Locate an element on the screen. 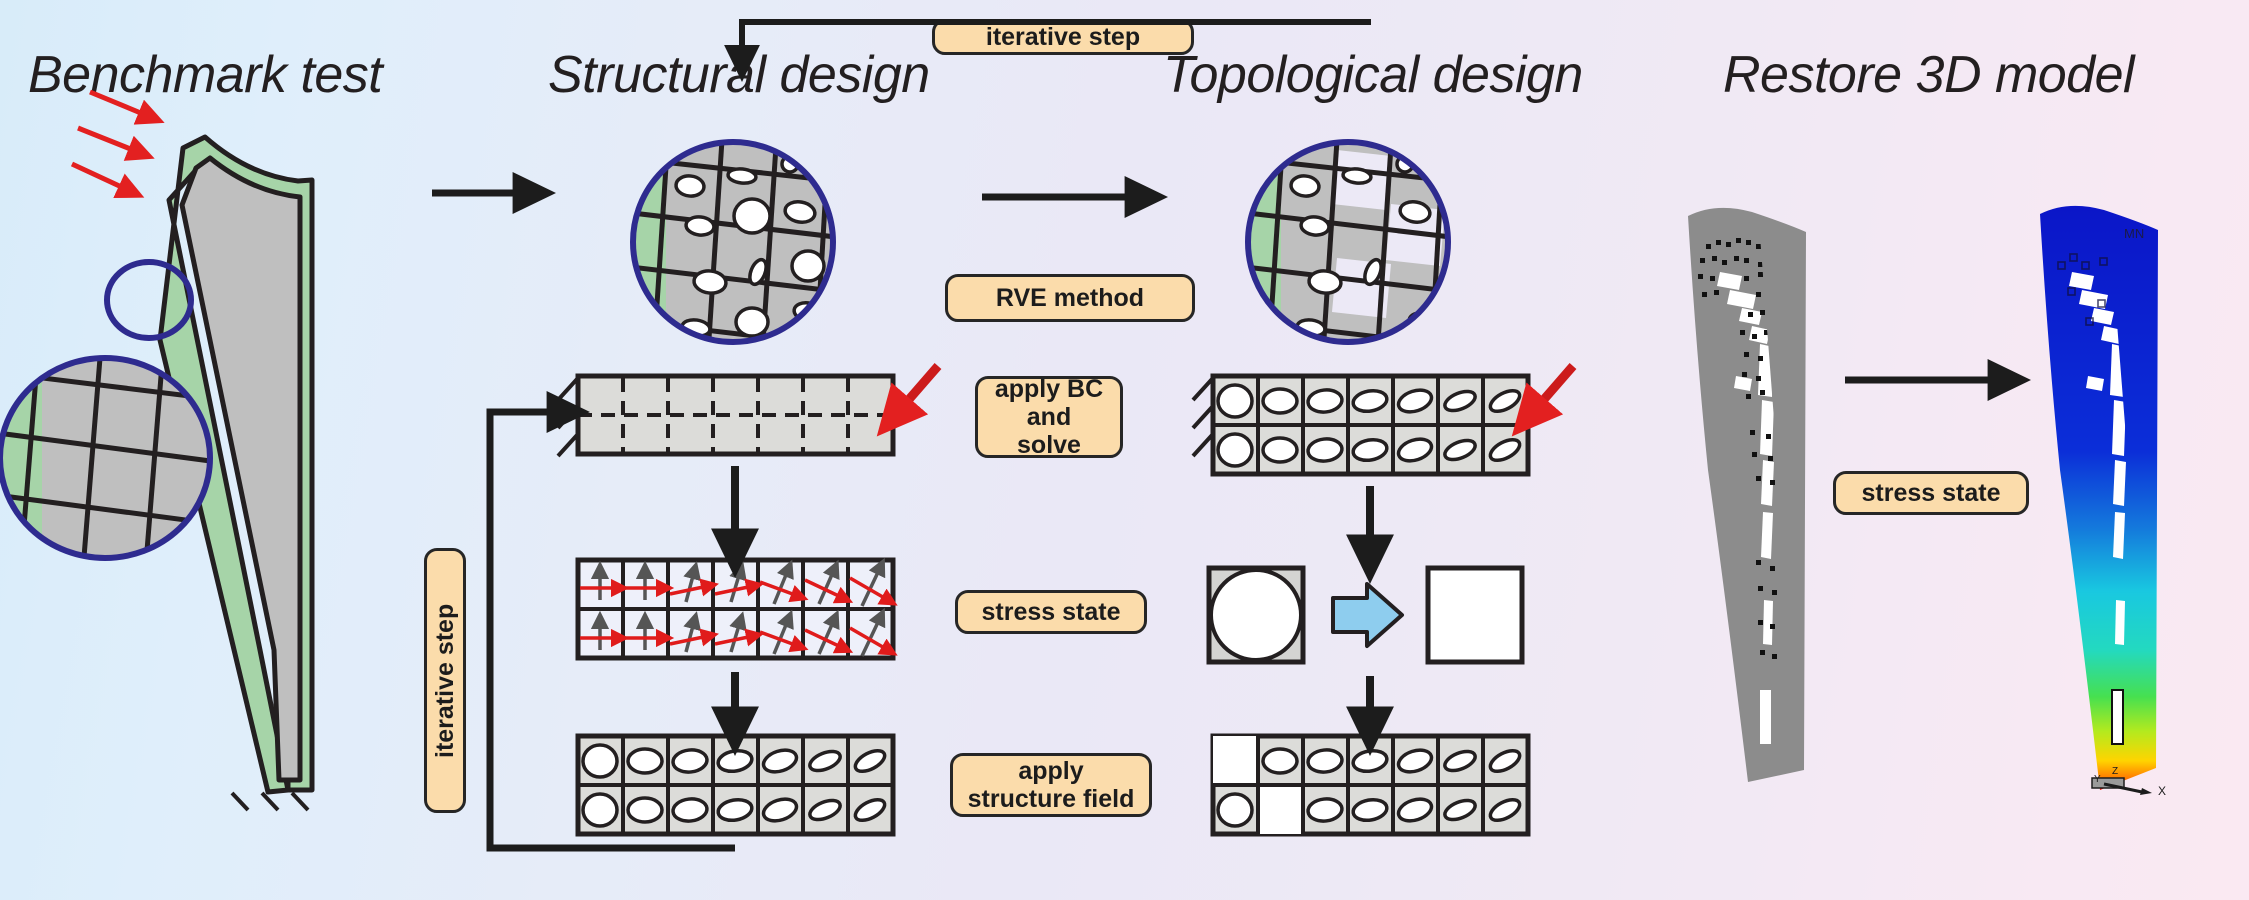 The height and width of the screenshot is (900, 2249). benchmark-mesh-inset is located at coordinates (106, 458).